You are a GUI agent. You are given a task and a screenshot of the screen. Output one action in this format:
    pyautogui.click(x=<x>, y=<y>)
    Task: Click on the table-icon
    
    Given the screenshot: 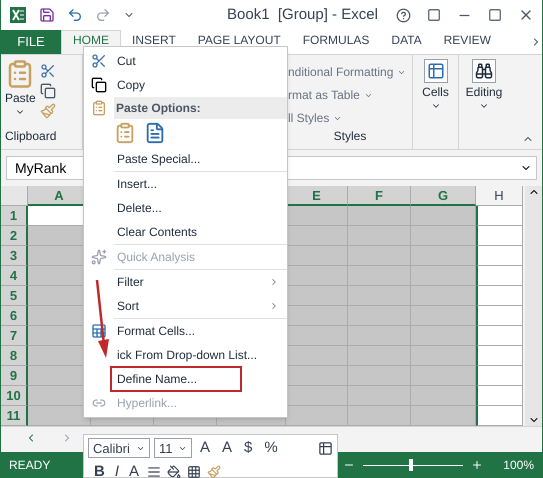 What is the action you would take?
    pyautogui.click(x=436, y=71)
    